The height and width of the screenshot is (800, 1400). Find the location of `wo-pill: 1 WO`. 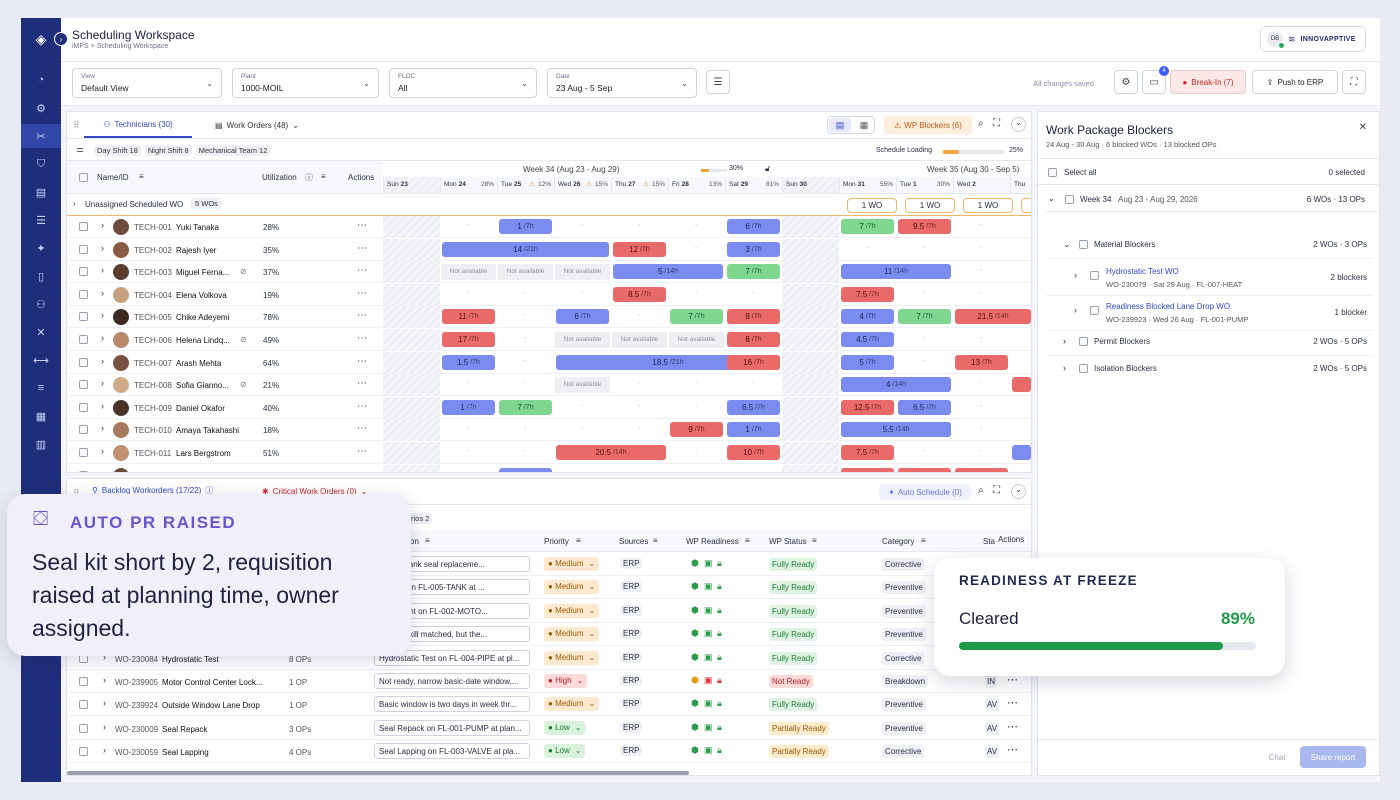

wo-pill: 1 WO is located at coordinates (872, 205).